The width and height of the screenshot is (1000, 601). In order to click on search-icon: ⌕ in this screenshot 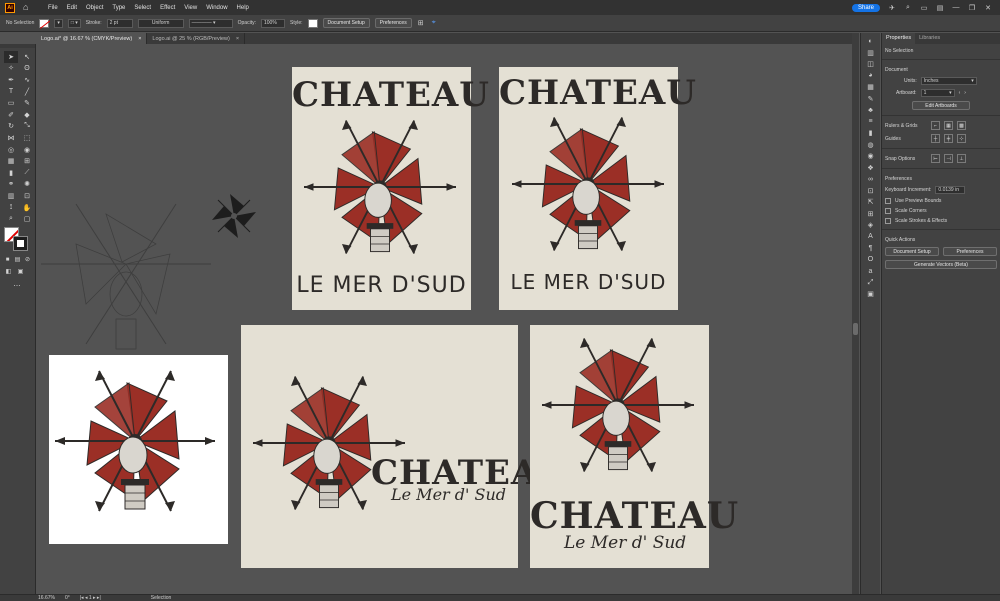, I will do `click(908, 8)`.